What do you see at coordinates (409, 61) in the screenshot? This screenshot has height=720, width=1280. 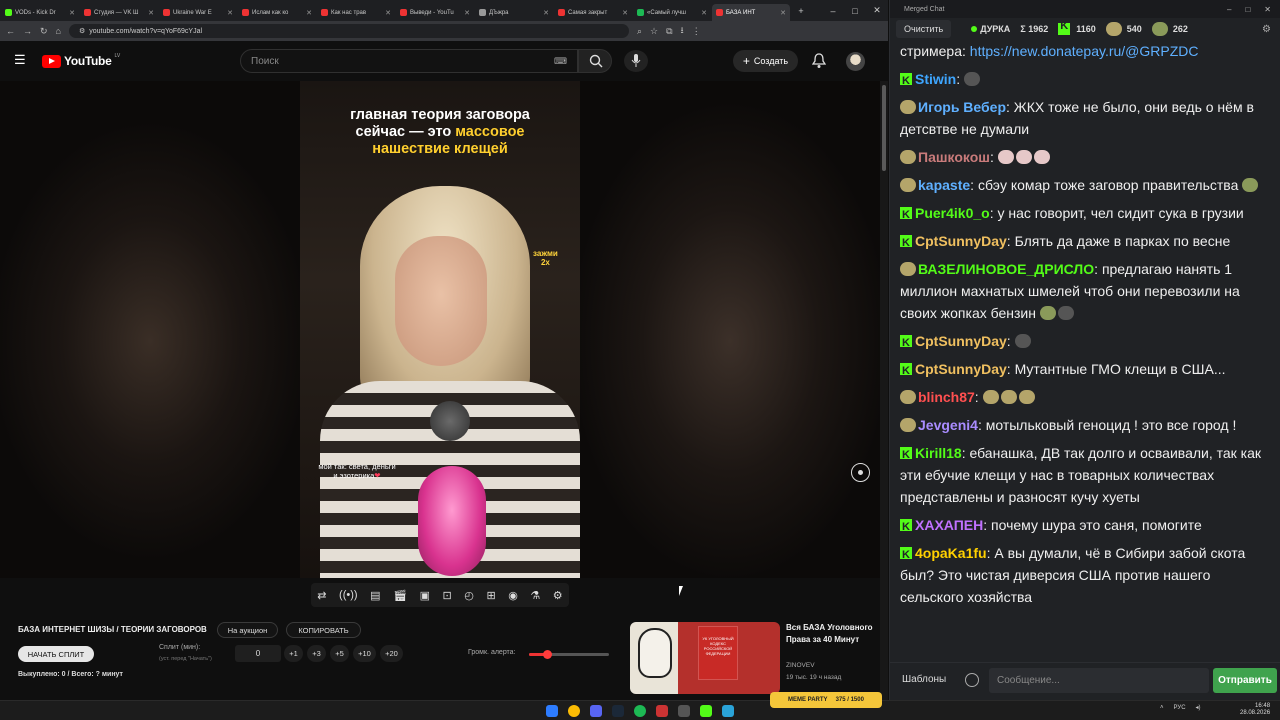 I see `search-input: Поиск ⌨` at bounding box center [409, 61].